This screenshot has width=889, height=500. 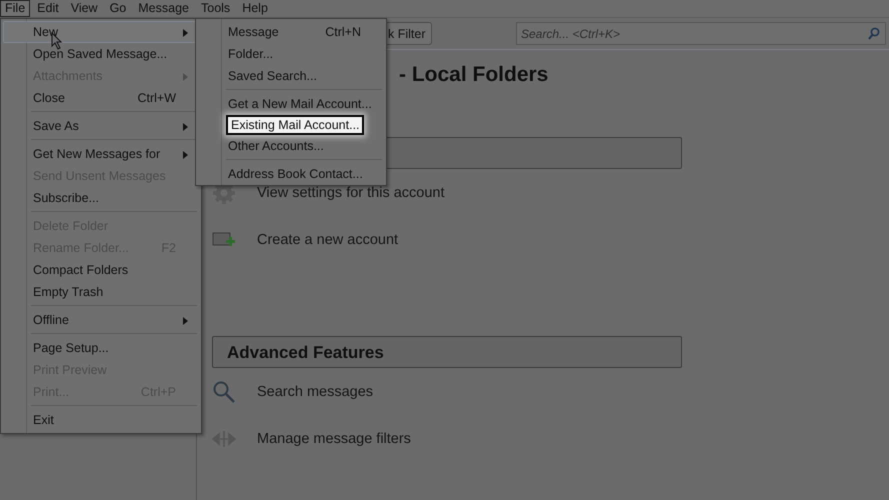 What do you see at coordinates (473, 75) in the screenshot?
I see `account-title: - Local Folders` at bounding box center [473, 75].